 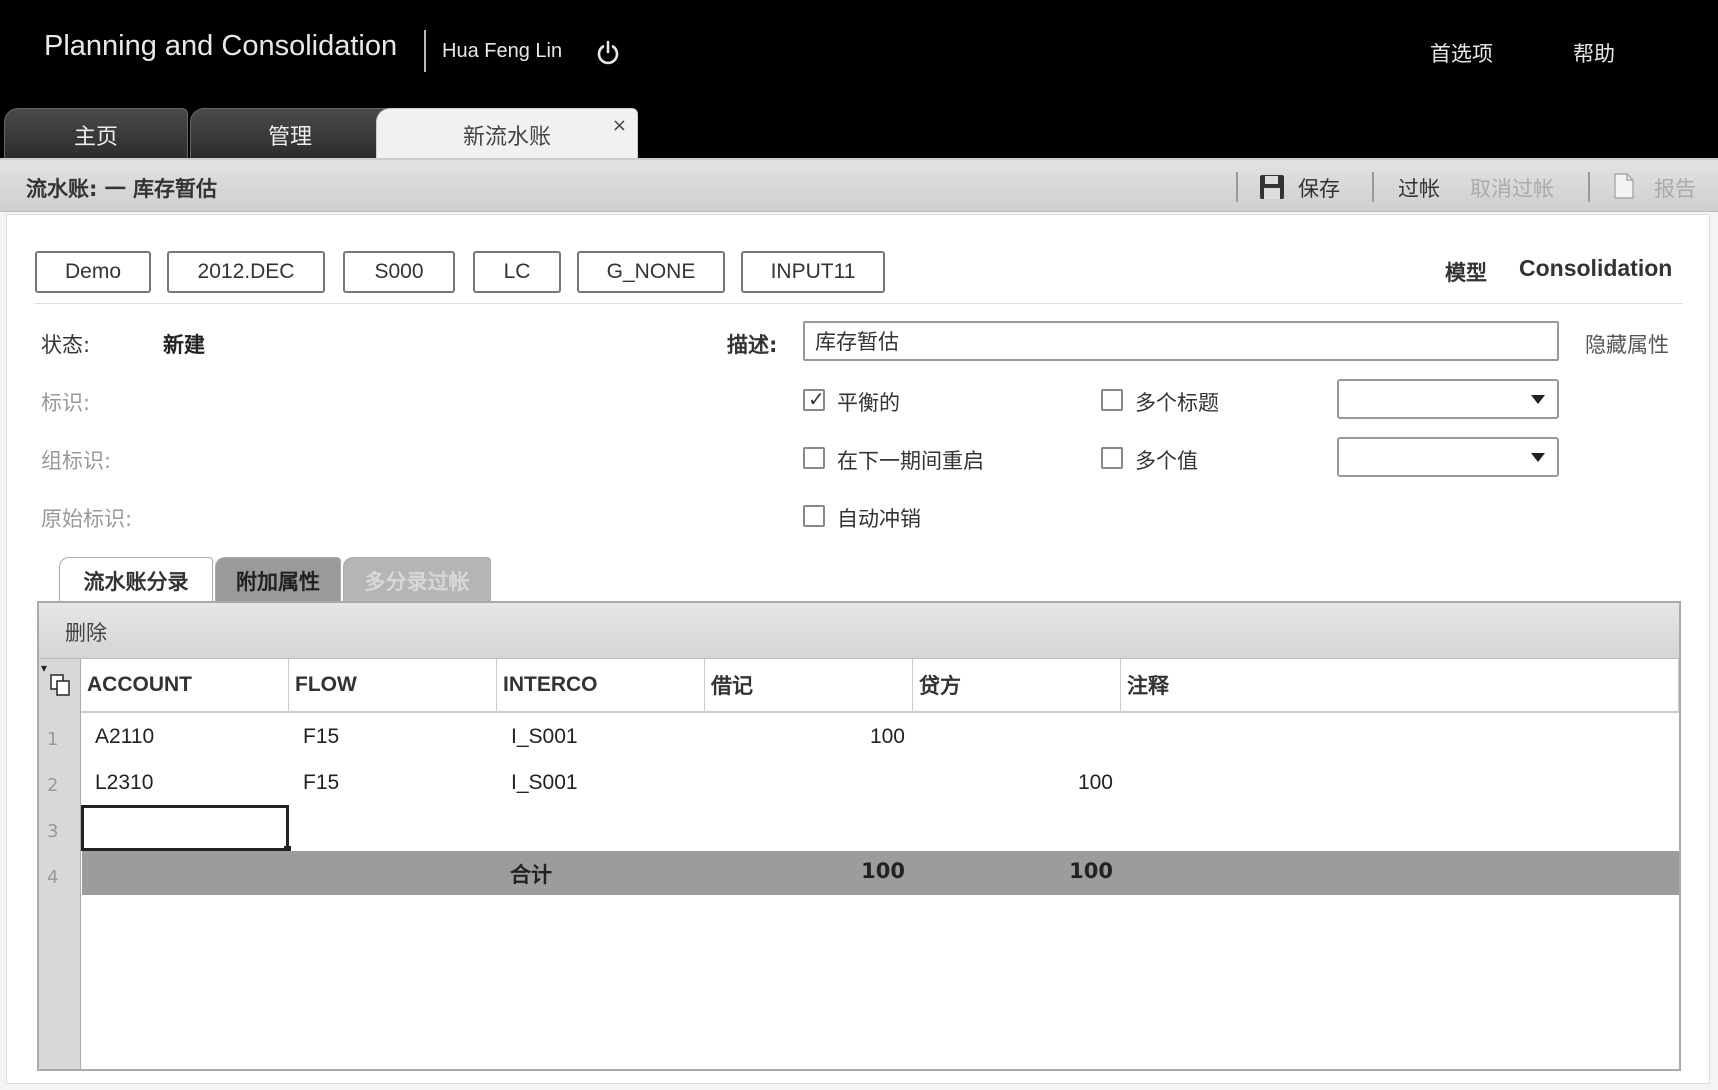 I want to click on column-header-interco: INTERCO, so click(x=601, y=686).